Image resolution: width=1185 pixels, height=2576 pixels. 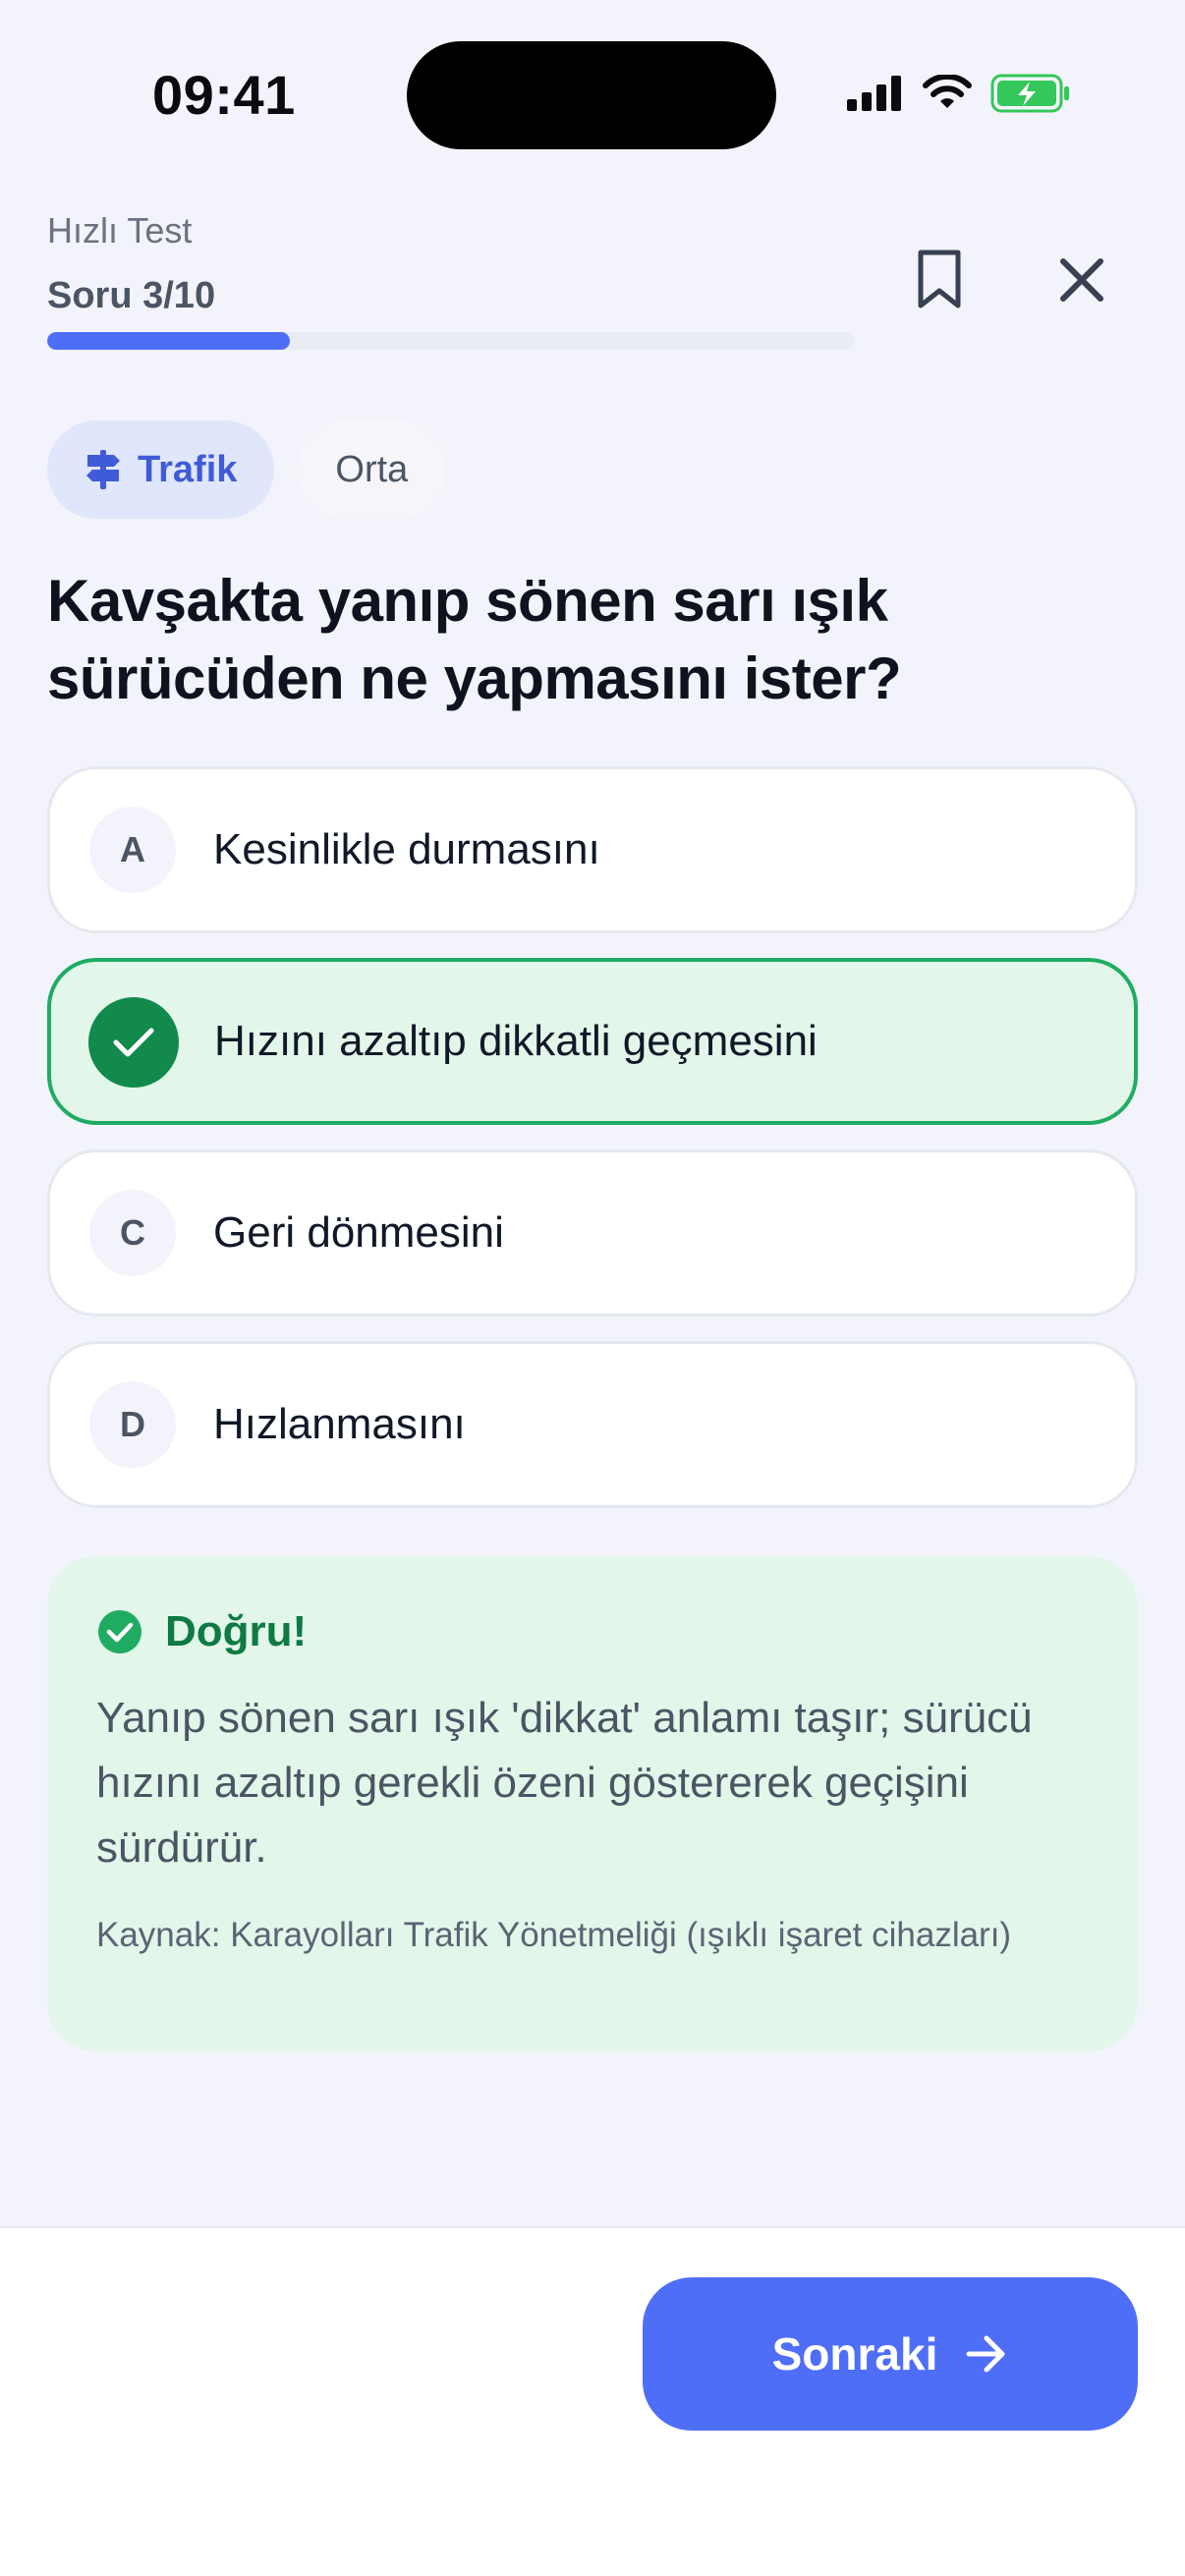 I want to click on option-text: Kesinlikle durmasını, so click(x=407, y=849).